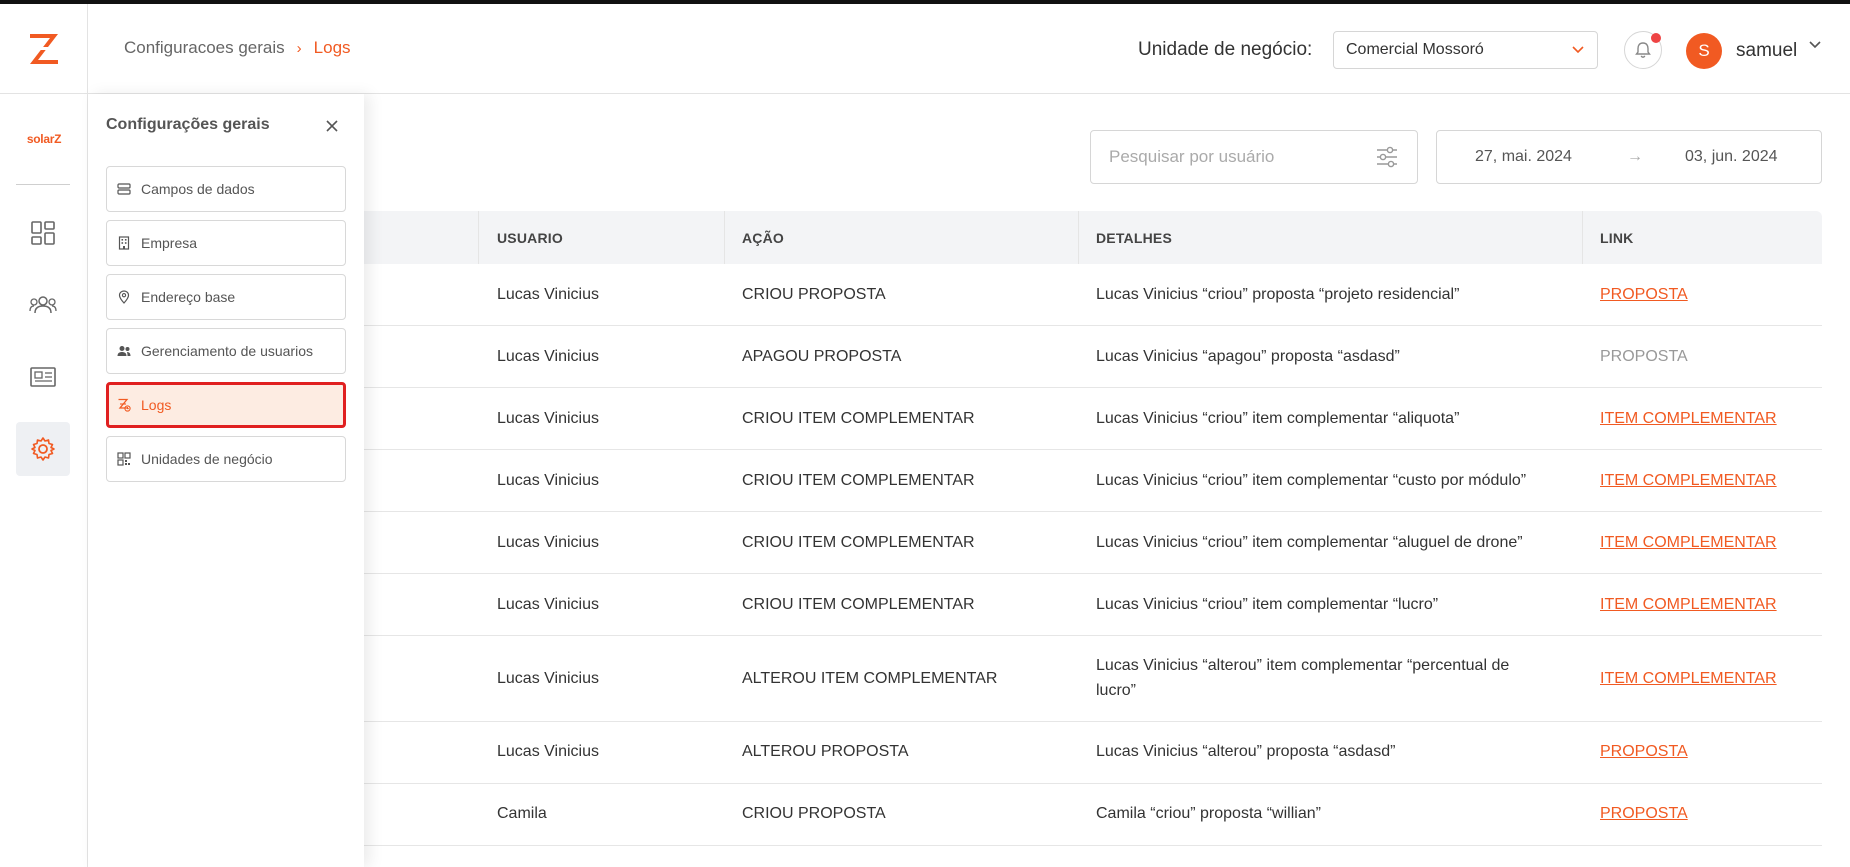 The width and height of the screenshot is (1850, 867). I want to click on user-menu-chevron-icon, so click(1815, 45).